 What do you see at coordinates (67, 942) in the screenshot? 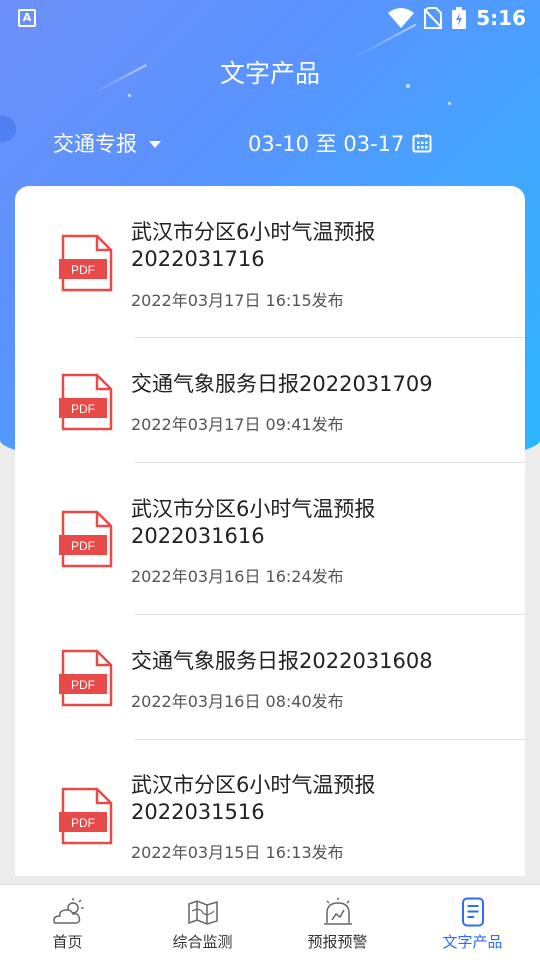
I see `tab-label: 首页` at bounding box center [67, 942].